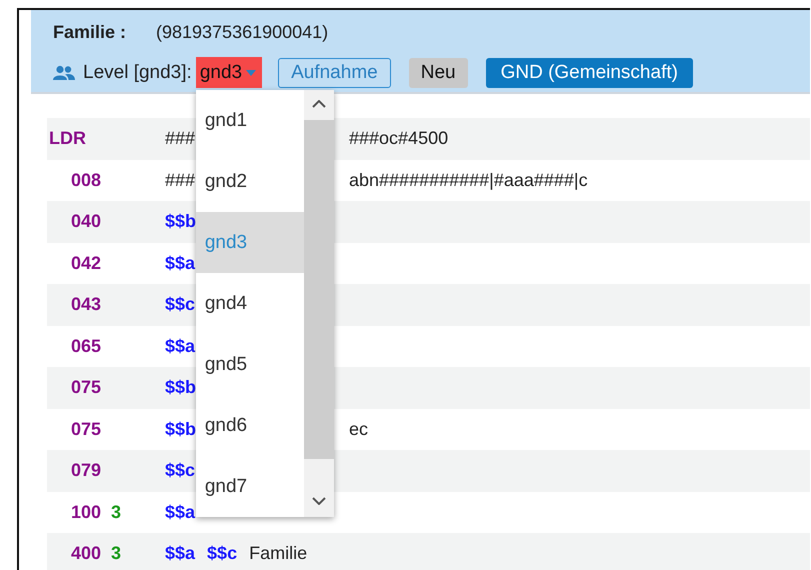 The height and width of the screenshot is (570, 811). I want to click on field-value: Familie, so click(278, 553).